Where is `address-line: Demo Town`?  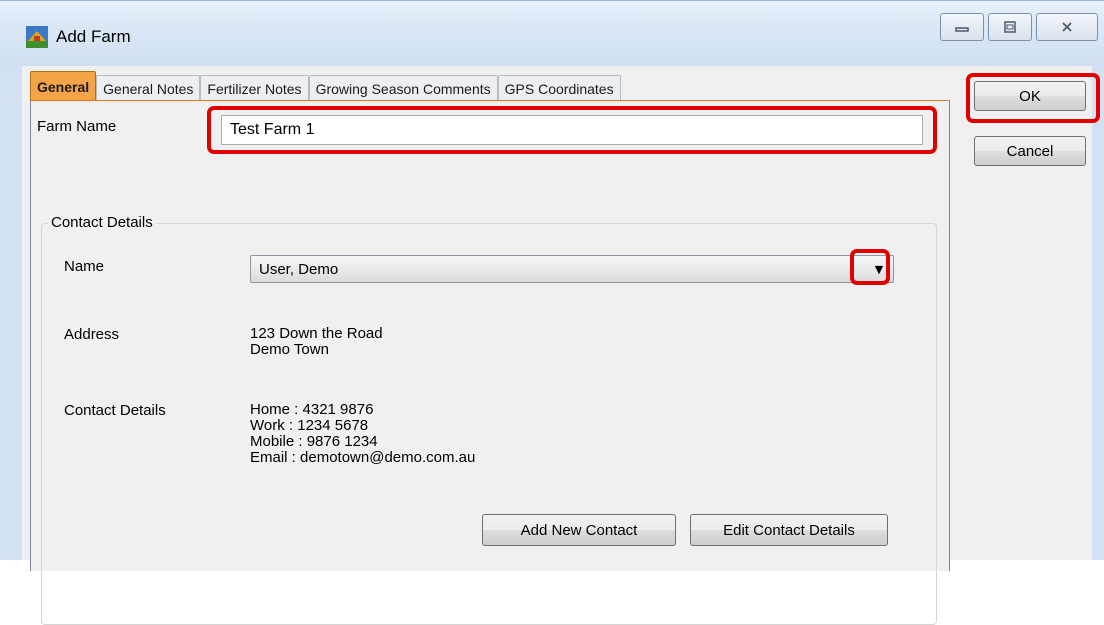 address-line: Demo Town is located at coordinates (289, 349).